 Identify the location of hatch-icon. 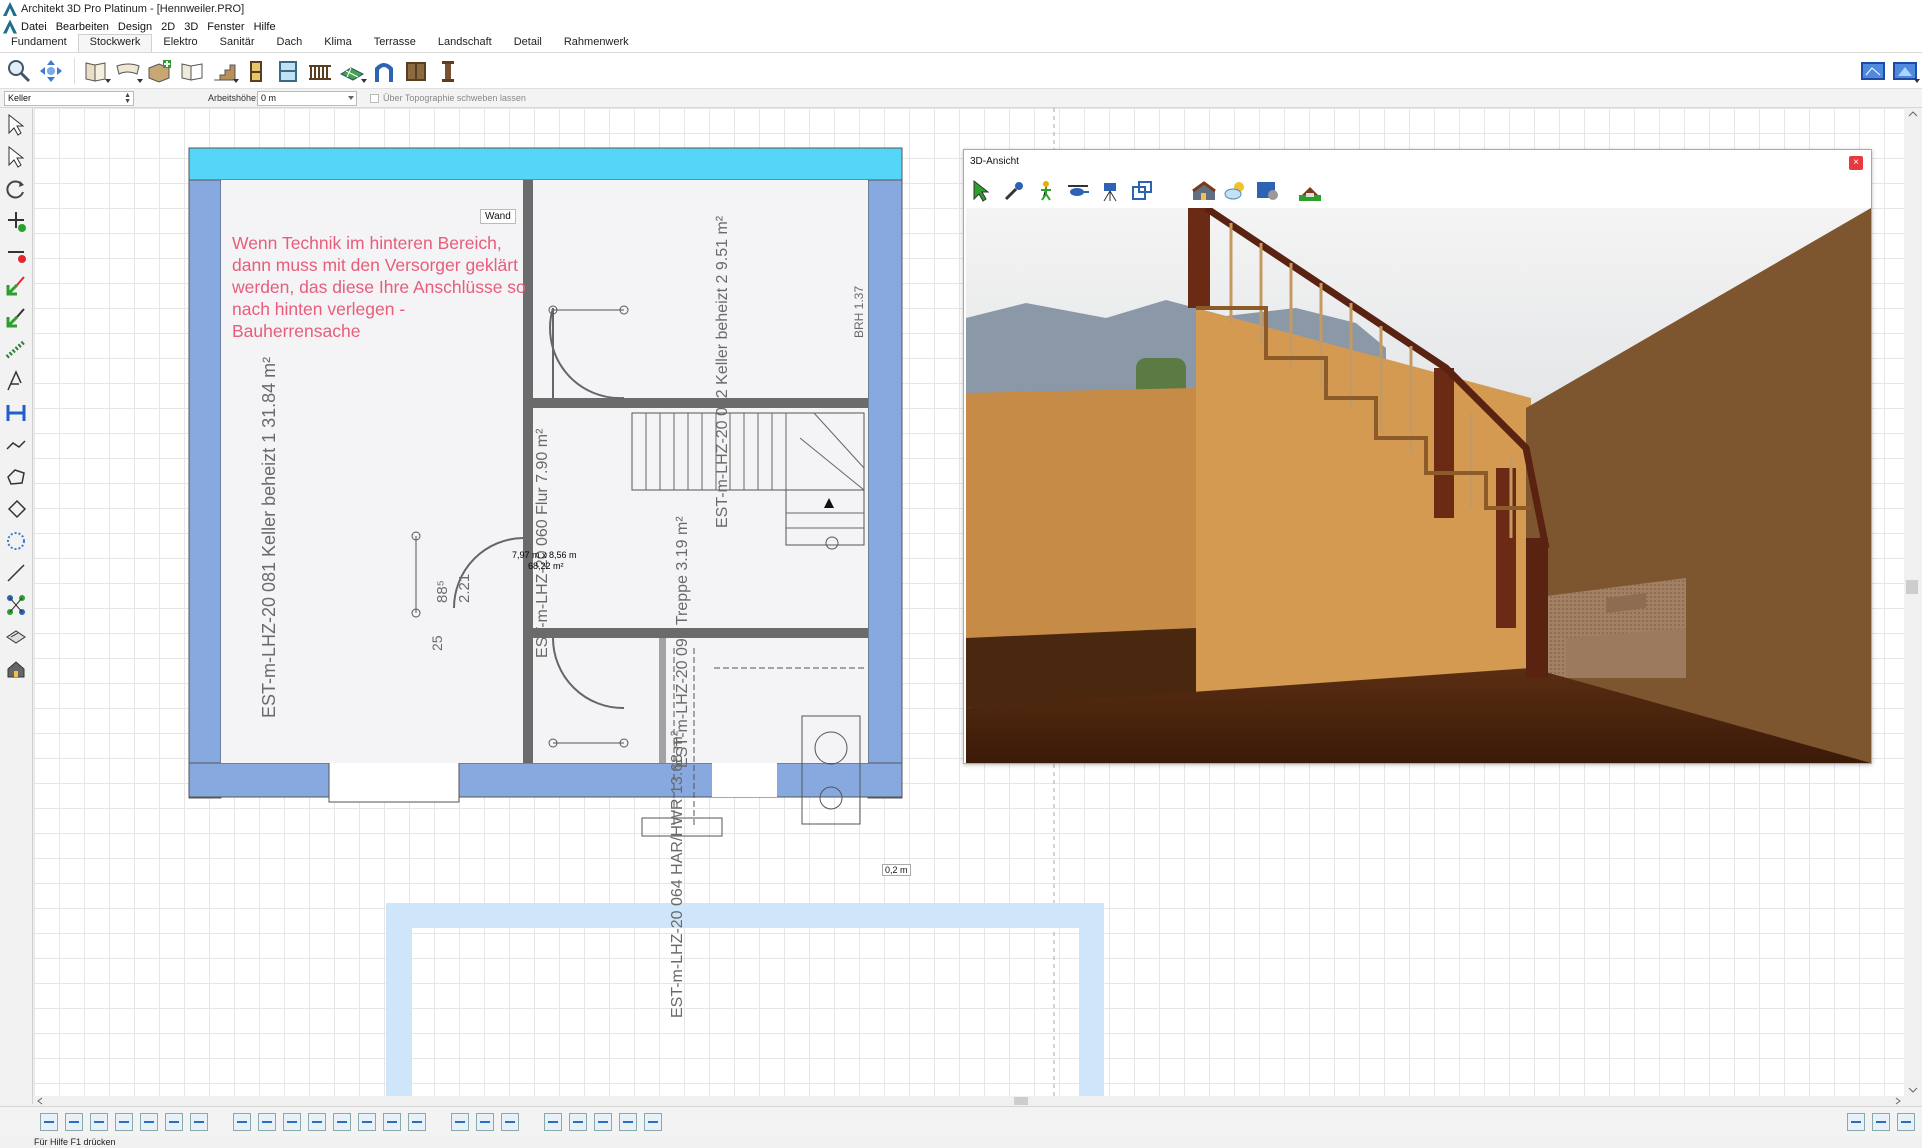
(16, 349).